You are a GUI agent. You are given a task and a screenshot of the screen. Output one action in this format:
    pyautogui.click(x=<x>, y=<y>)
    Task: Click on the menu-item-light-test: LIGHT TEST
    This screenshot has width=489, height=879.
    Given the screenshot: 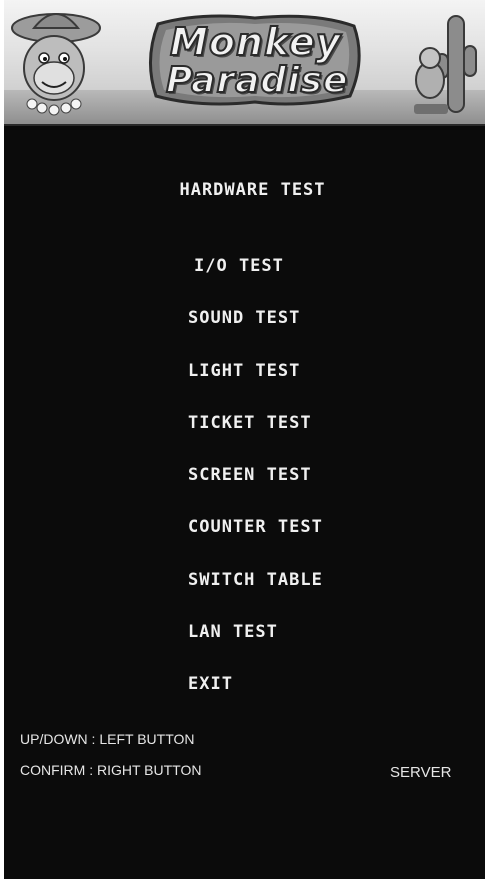 What is the action you would take?
    pyautogui.click(x=255, y=387)
    